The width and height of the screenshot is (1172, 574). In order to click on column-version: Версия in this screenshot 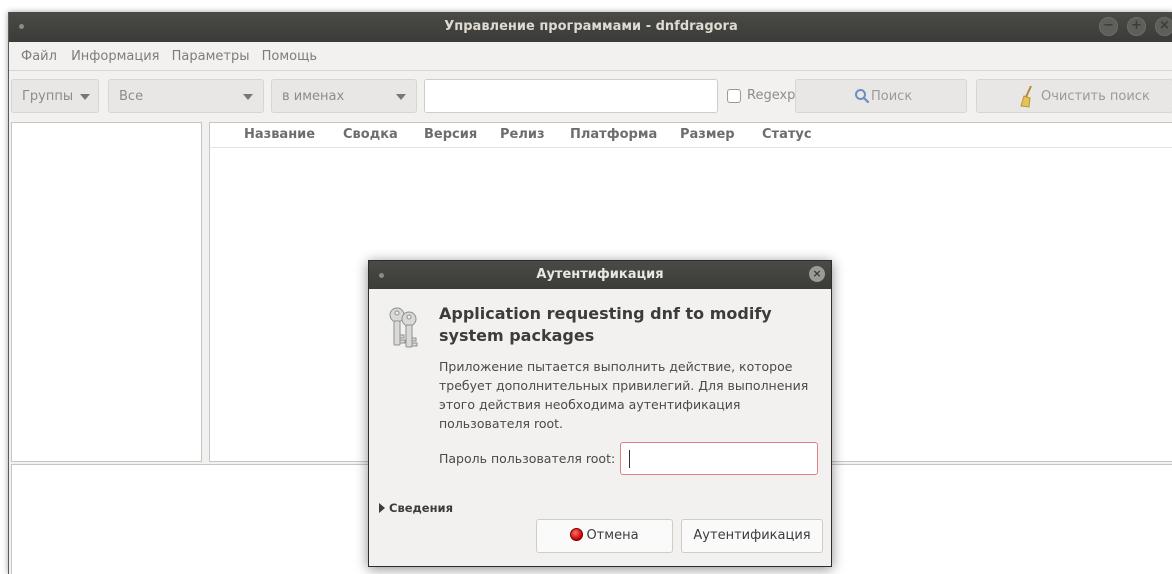, I will do `click(450, 134)`.